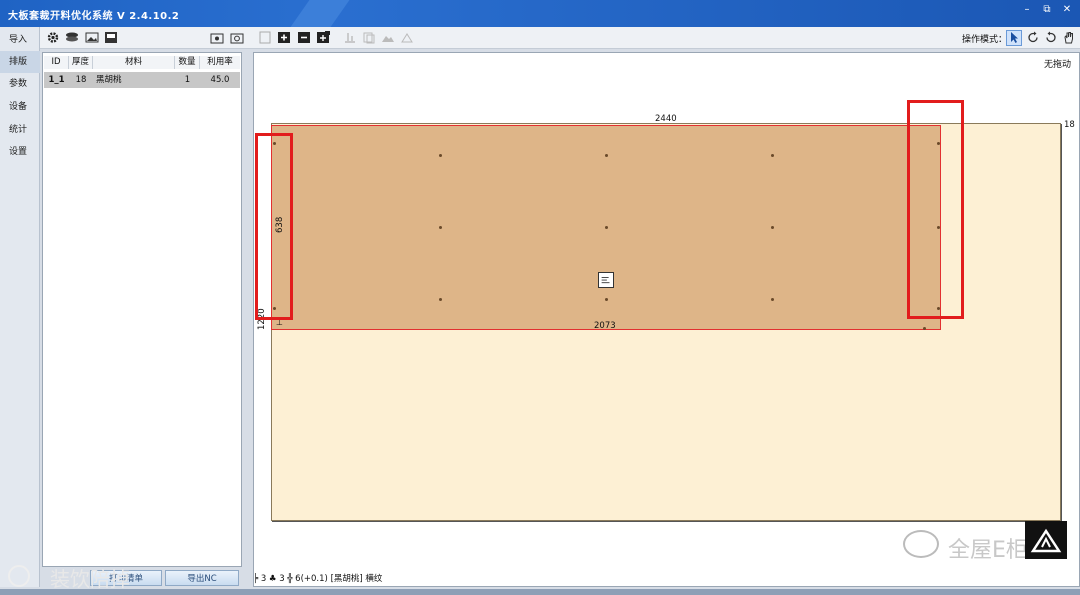  Describe the element at coordinates (20, 130) in the screenshot. I see `nav-item-stats: 统计` at that location.